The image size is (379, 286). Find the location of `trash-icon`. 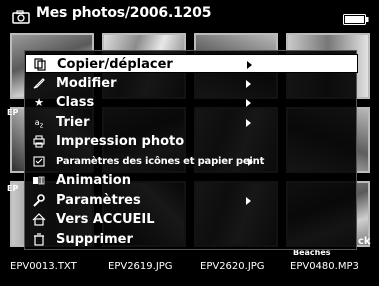

trash-icon is located at coordinates (39, 239).